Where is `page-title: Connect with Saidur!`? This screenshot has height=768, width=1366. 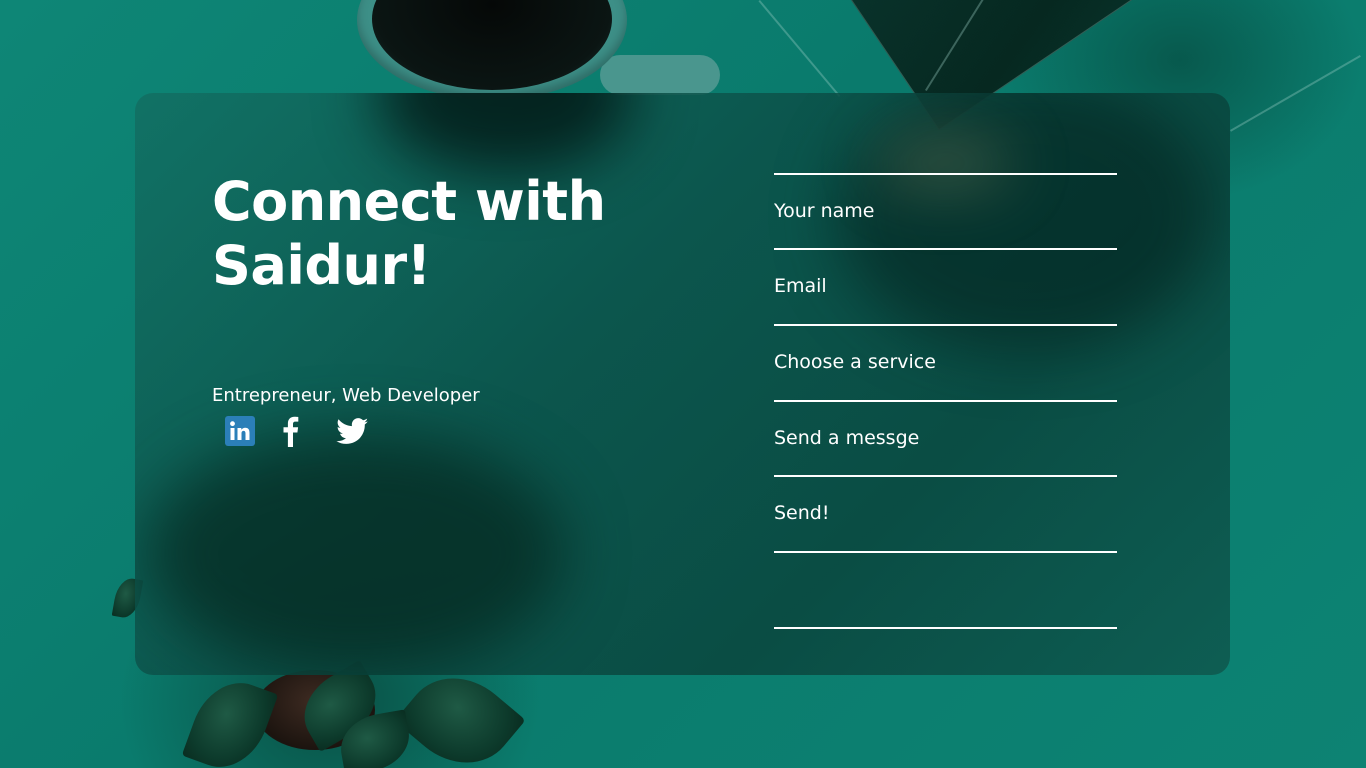 page-title: Connect with Saidur! is located at coordinates (452, 234).